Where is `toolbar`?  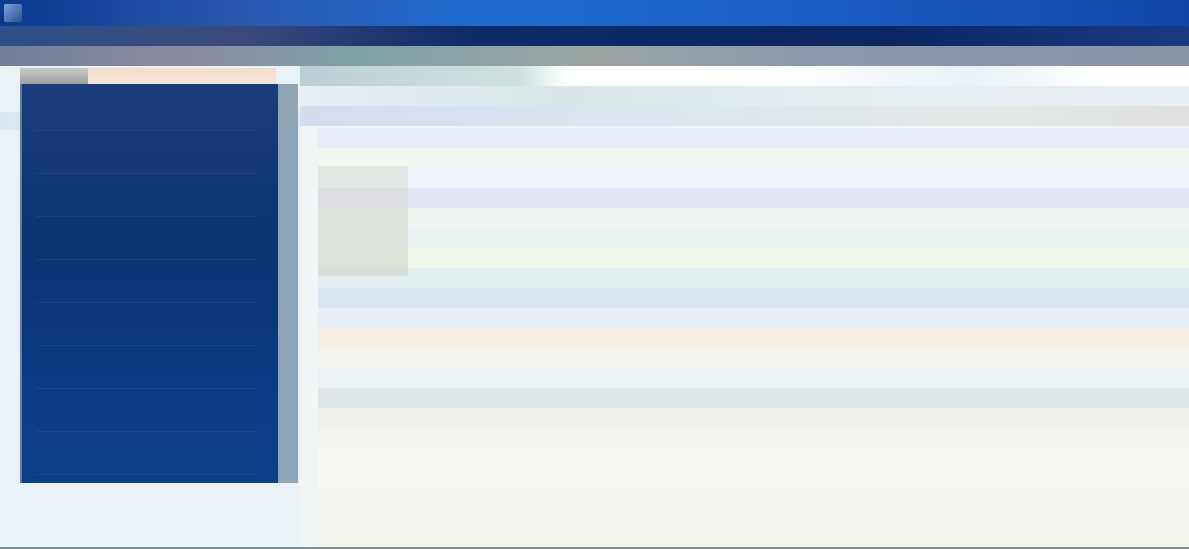
toolbar is located at coordinates (594, 56).